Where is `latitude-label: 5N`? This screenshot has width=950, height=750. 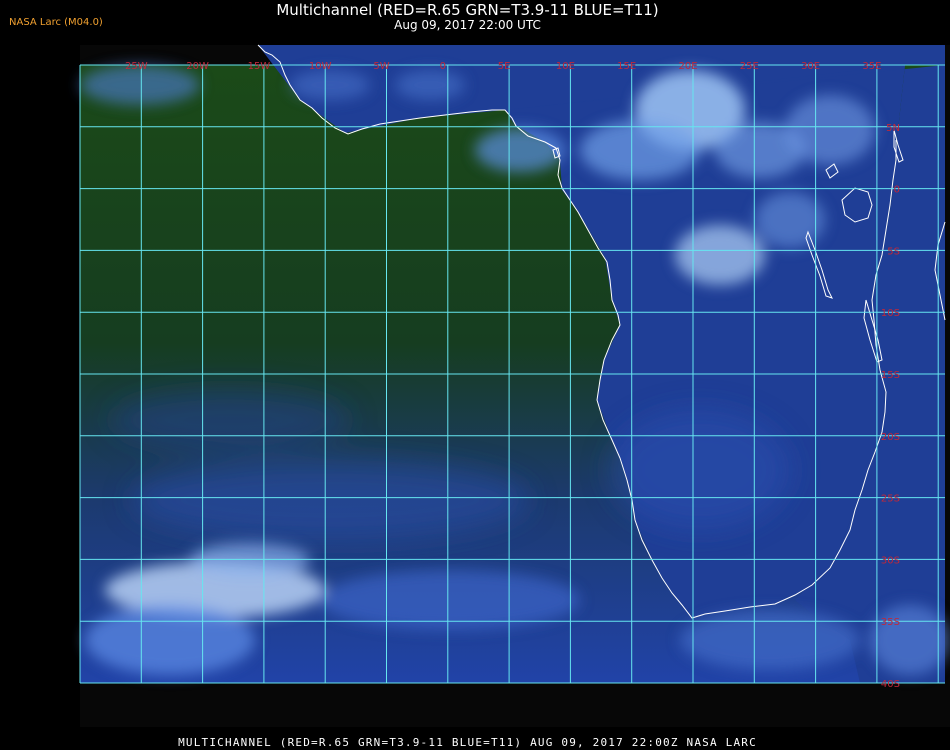 latitude-label: 5N is located at coordinates (893, 128).